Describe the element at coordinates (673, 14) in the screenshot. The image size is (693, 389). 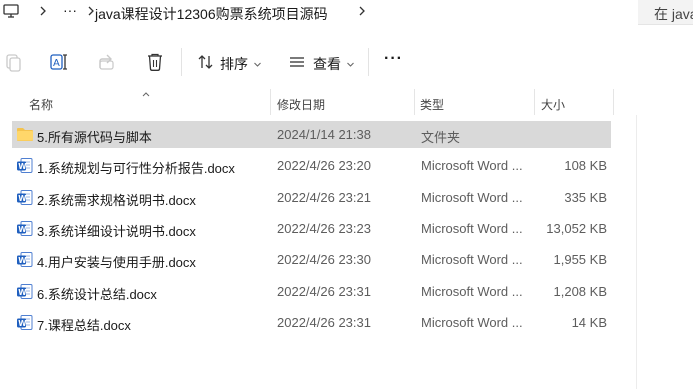
I see `search-placeholder: 在 java` at that location.